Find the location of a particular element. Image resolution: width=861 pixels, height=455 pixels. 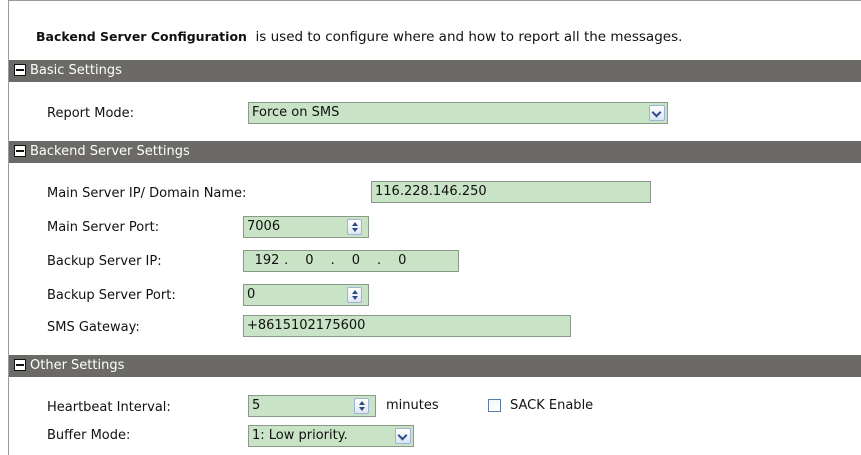

sack-enable-checkbox is located at coordinates (494, 405).